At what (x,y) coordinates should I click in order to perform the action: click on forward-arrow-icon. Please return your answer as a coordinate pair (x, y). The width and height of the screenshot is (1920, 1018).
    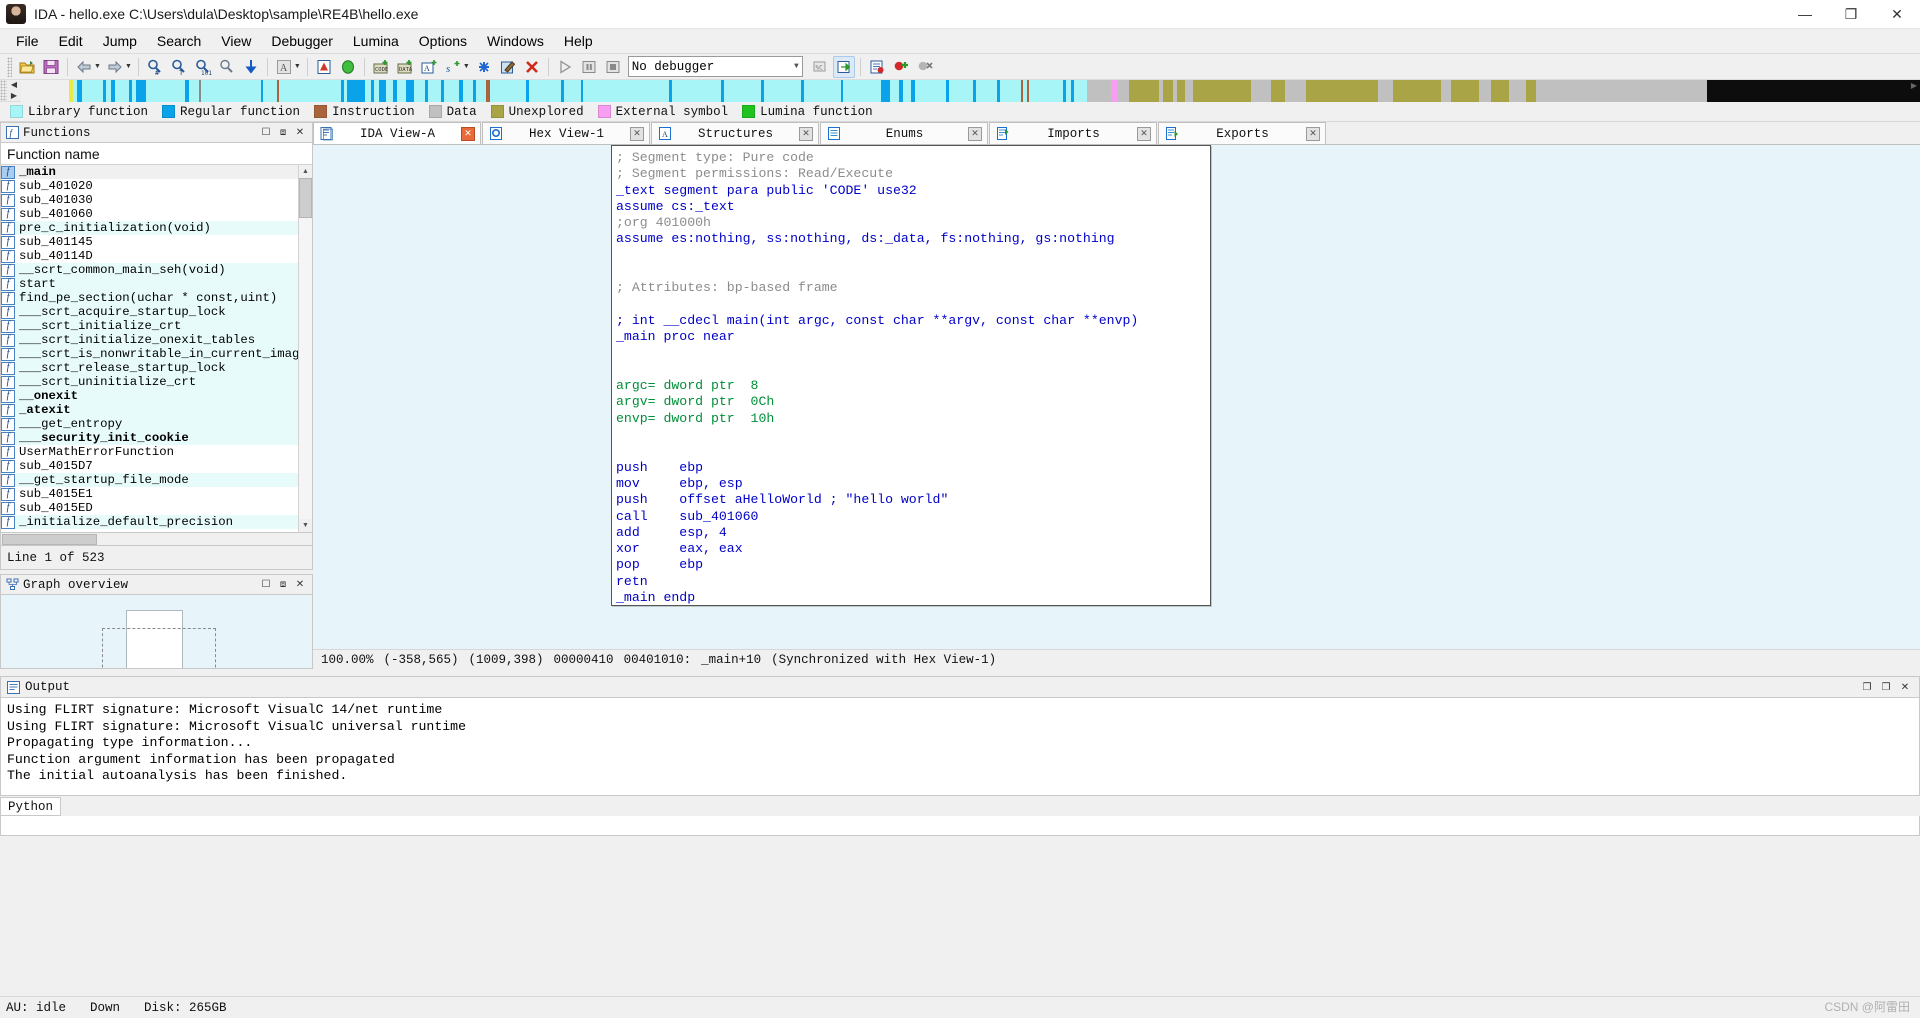
    Looking at the image, I should click on (115, 67).